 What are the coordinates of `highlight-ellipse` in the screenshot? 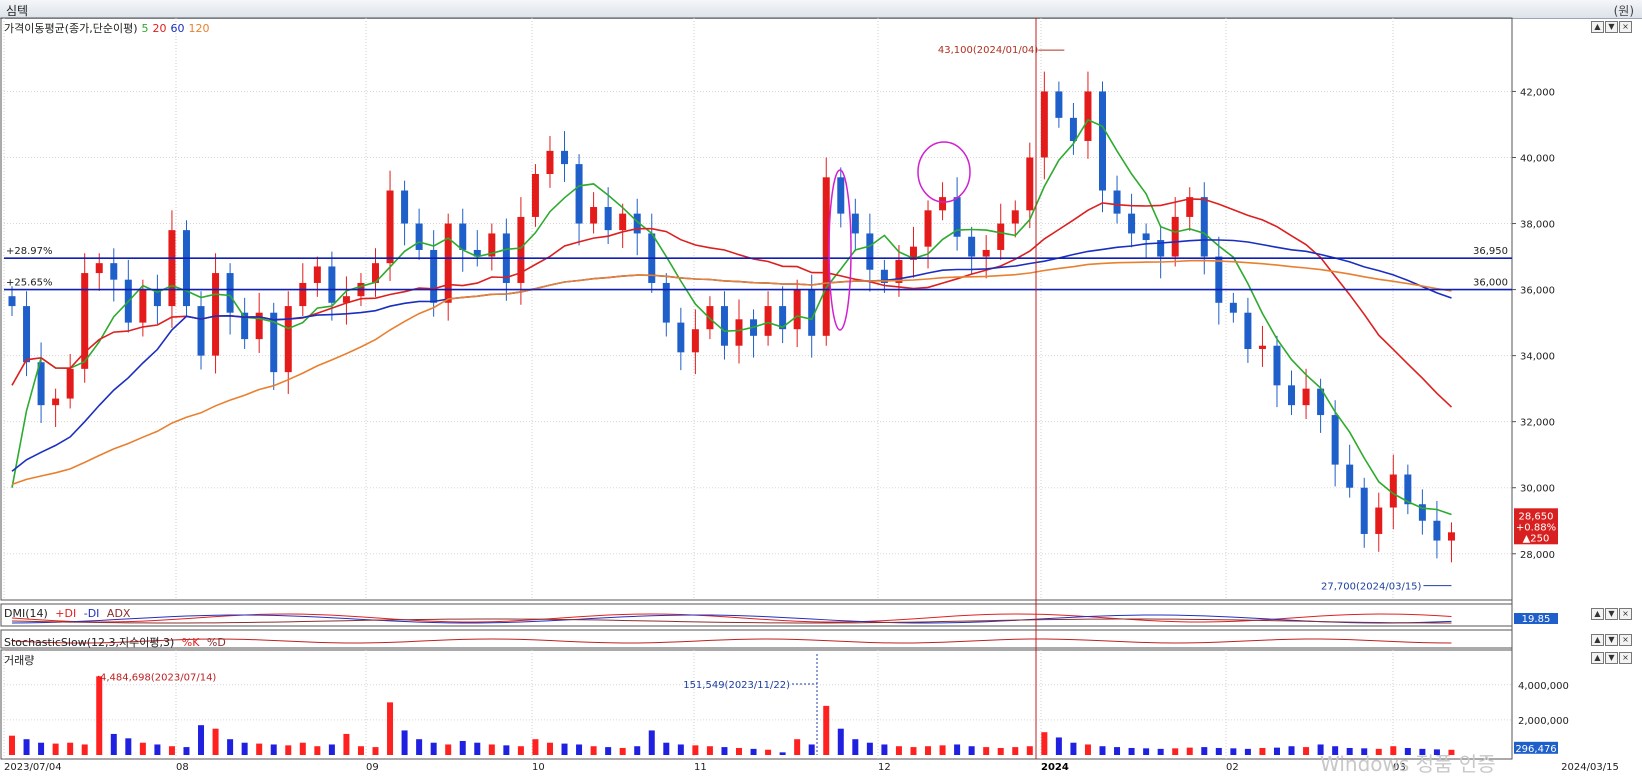 It's located at (944, 172).